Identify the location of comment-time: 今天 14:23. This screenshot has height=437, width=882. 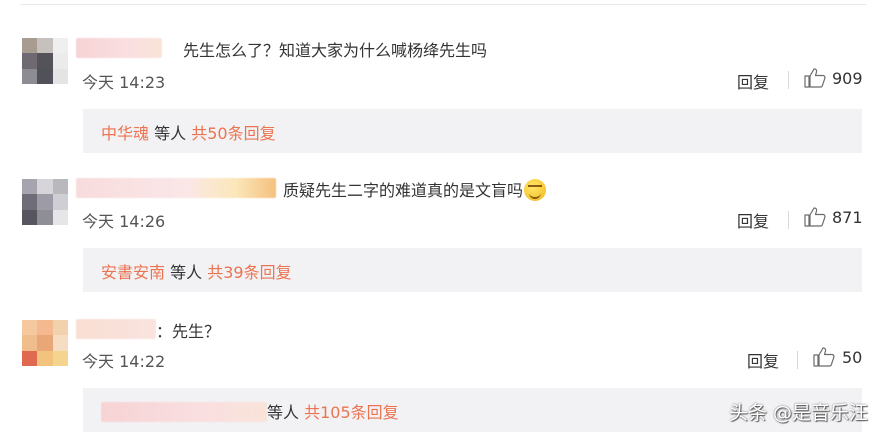
(124, 82).